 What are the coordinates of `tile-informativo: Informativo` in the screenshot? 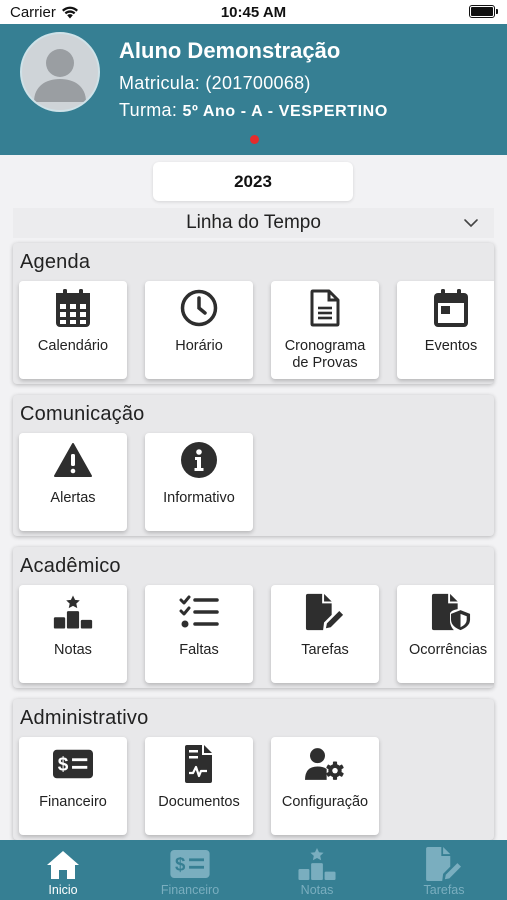 It's located at (199, 482).